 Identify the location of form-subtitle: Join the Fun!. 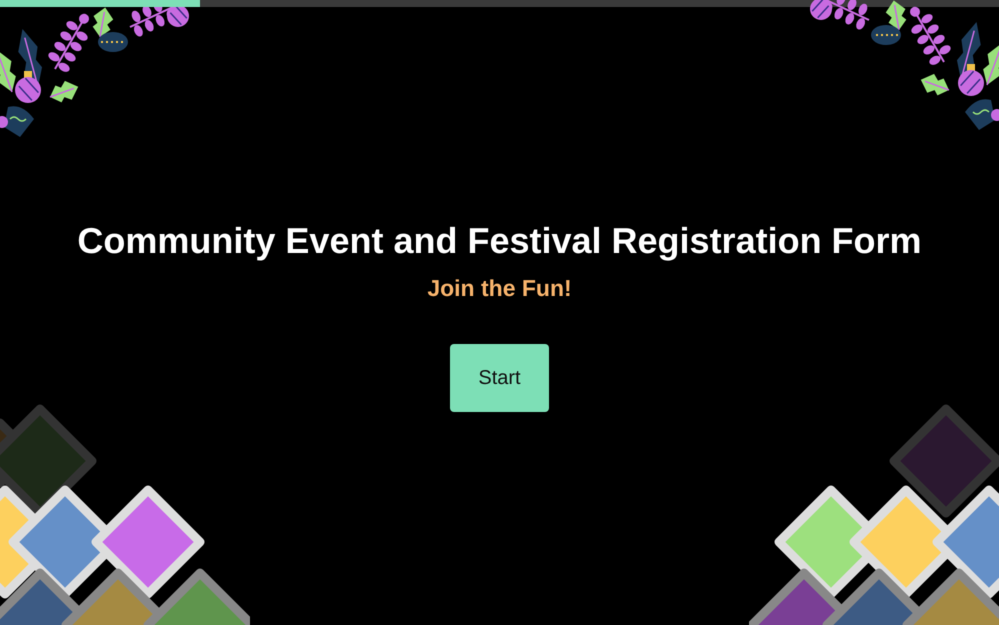
(499, 288).